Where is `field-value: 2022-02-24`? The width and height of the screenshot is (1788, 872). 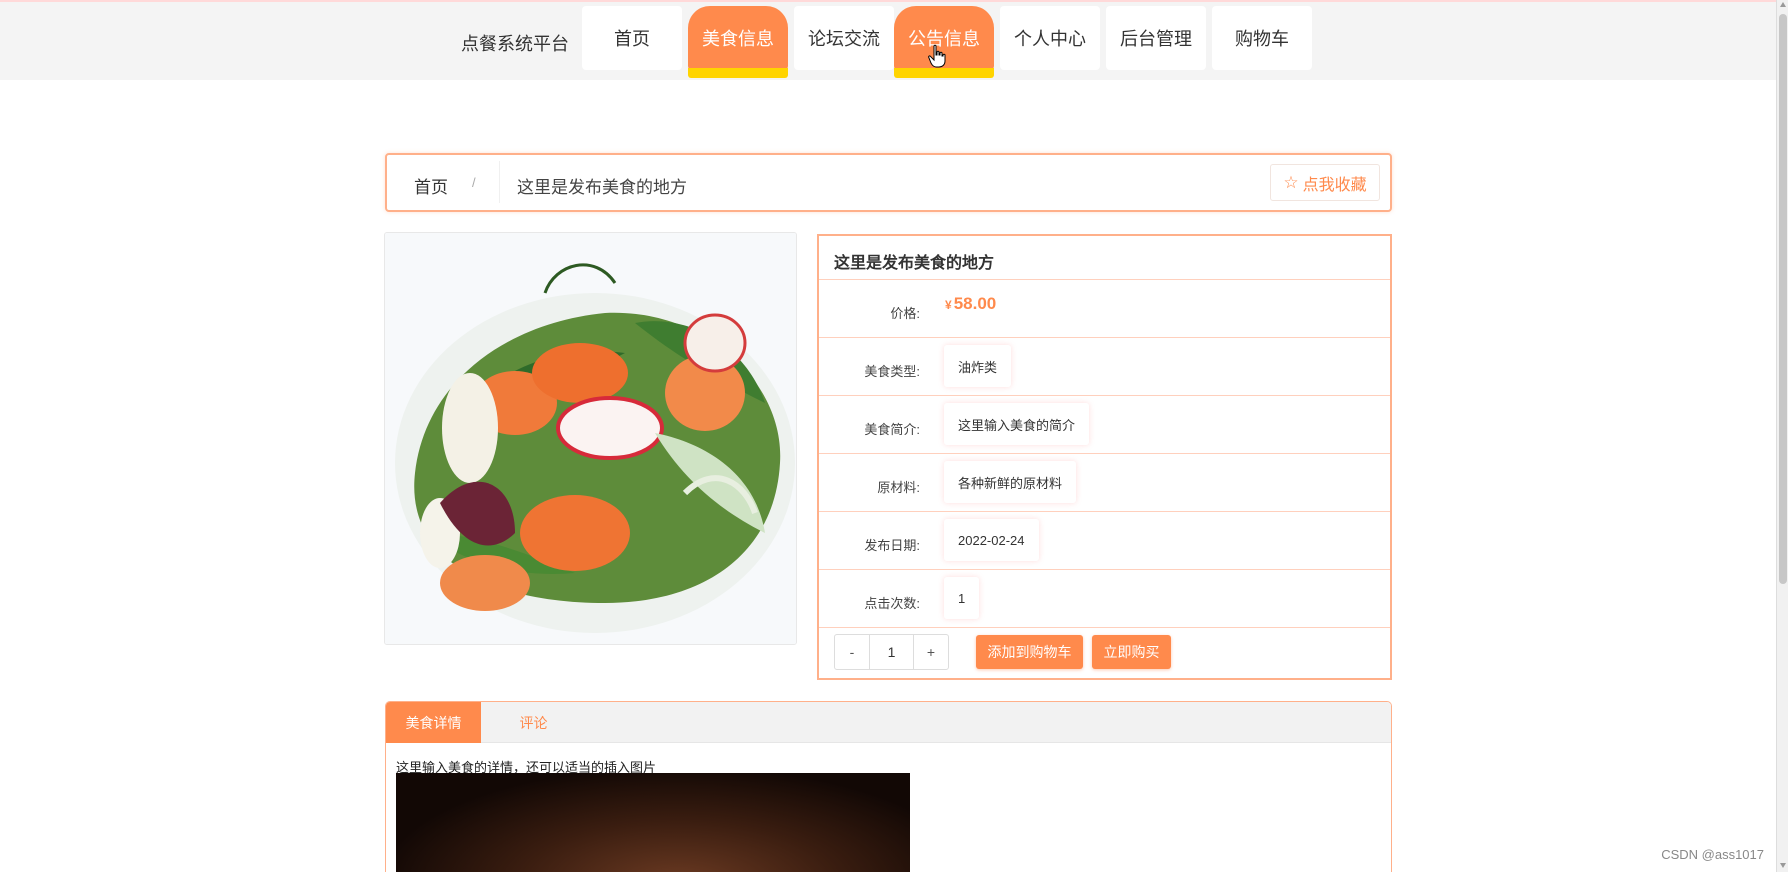 field-value: 2022-02-24 is located at coordinates (991, 540).